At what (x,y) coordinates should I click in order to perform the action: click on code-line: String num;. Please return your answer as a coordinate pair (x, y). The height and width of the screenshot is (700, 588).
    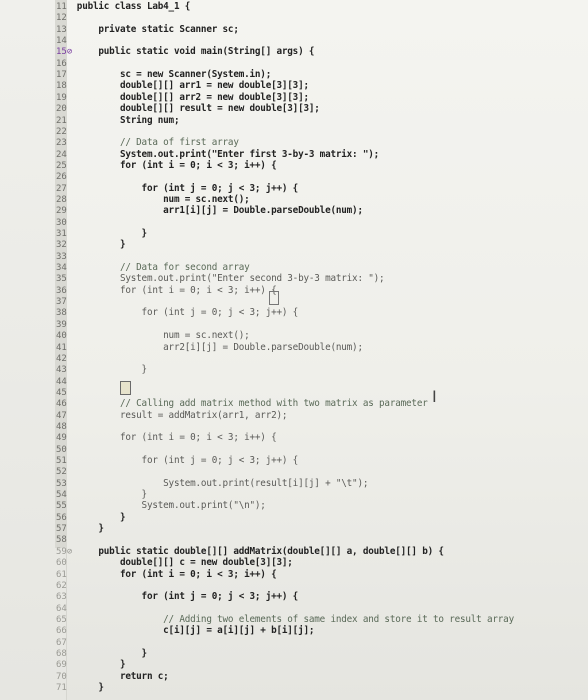
    Looking at the image, I should click on (123, 121).